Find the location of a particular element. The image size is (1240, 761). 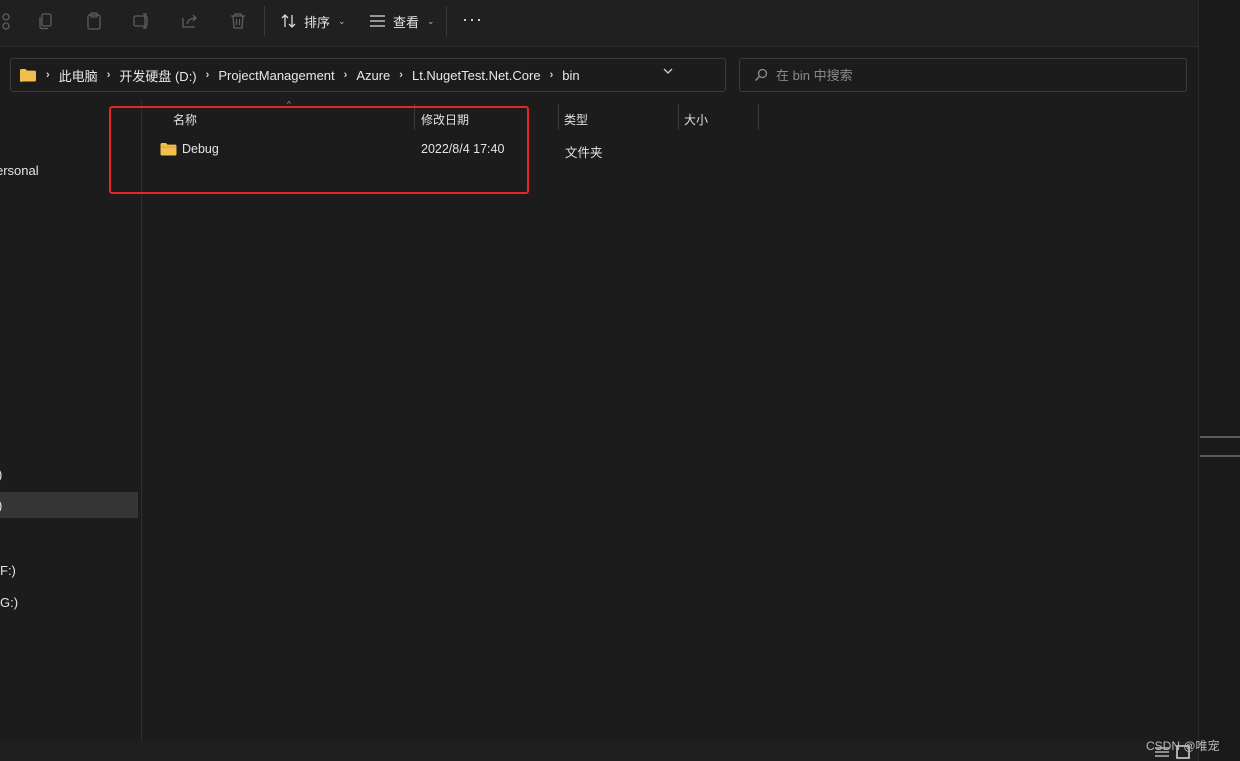

nav-item-drive-f: F:) is located at coordinates (69, 570).